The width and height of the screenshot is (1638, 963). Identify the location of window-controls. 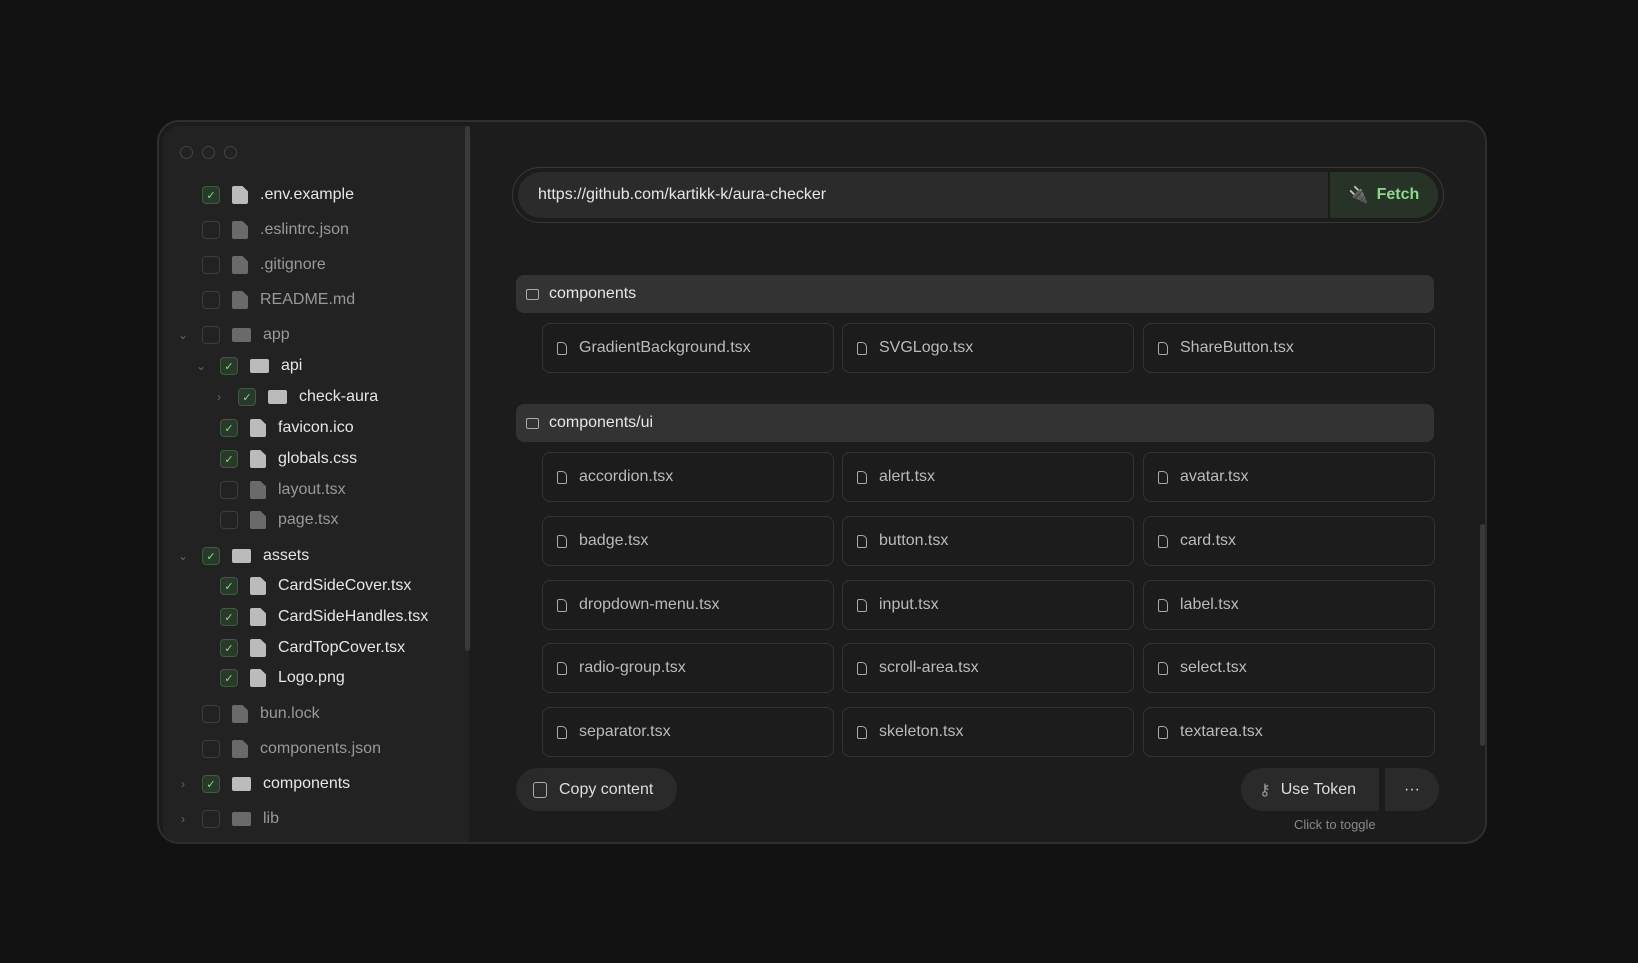
(208, 152).